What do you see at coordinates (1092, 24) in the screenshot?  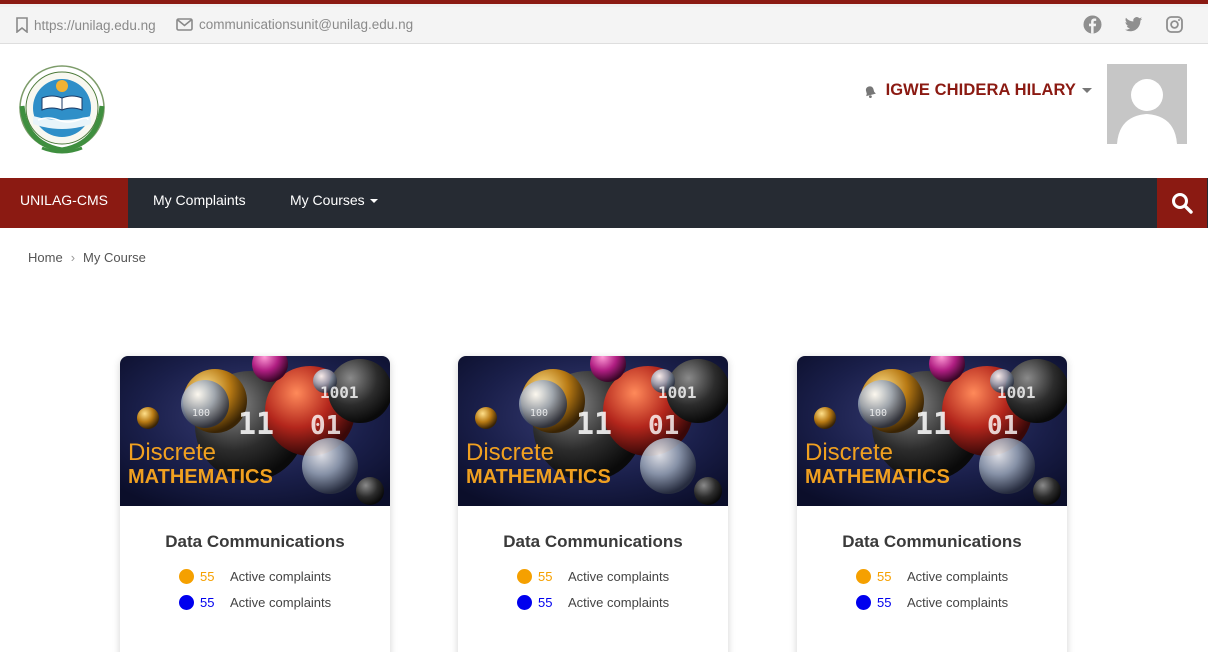 I see `facebook-icon` at bounding box center [1092, 24].